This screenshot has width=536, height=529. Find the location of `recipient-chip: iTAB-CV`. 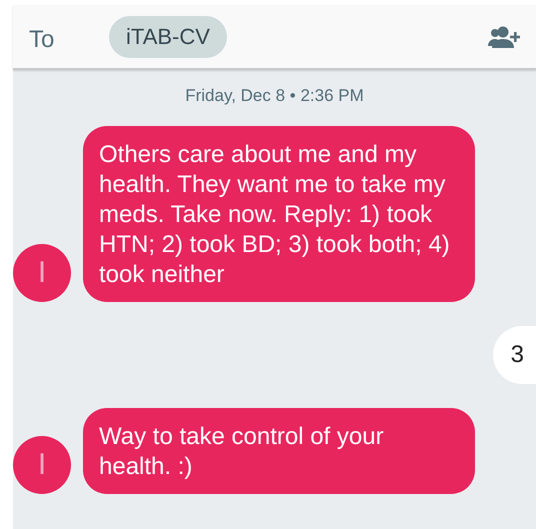

recipient-chip: iTAB-CV is located at coordinates (168, 37).